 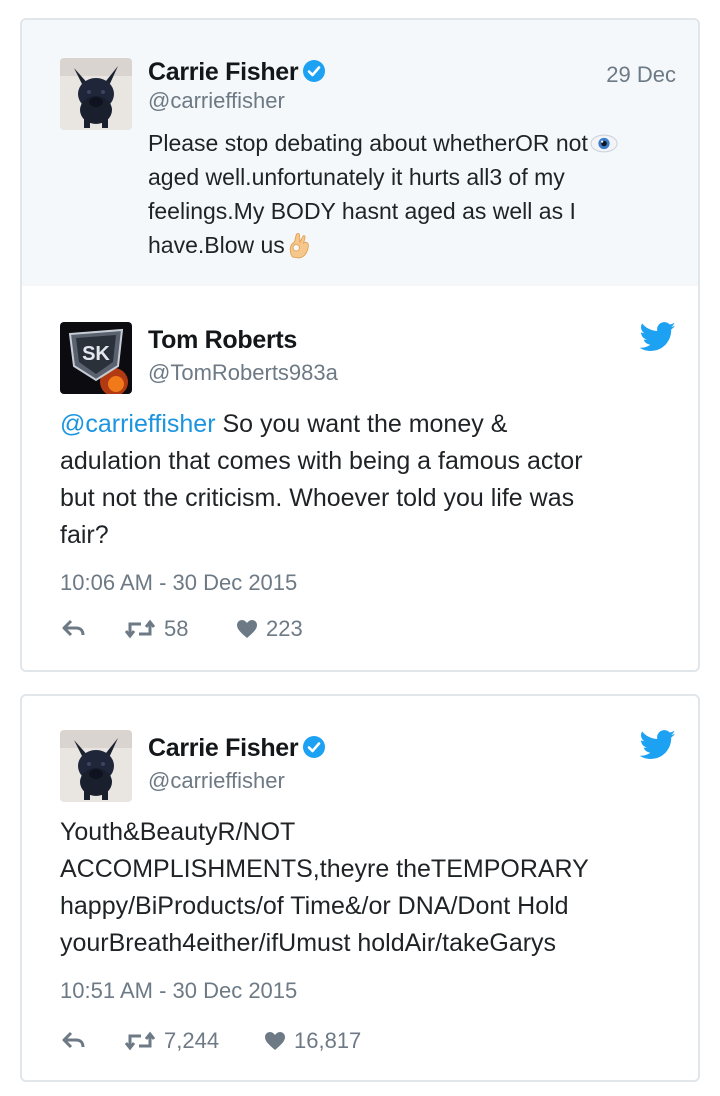 I want to click on text-line-3: feelings.My BODY hasnt aged as well as I, so click(x=362, y=211).